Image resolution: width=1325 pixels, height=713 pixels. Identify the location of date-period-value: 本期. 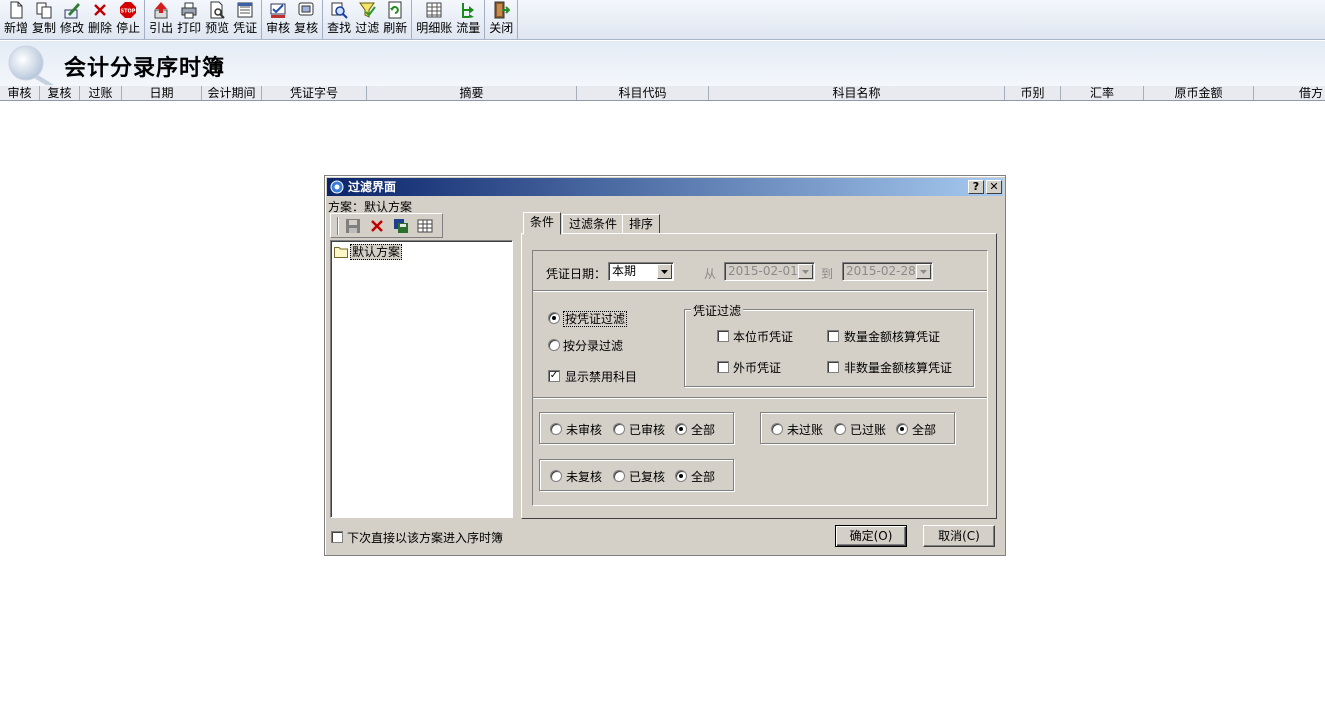
(624, 271).